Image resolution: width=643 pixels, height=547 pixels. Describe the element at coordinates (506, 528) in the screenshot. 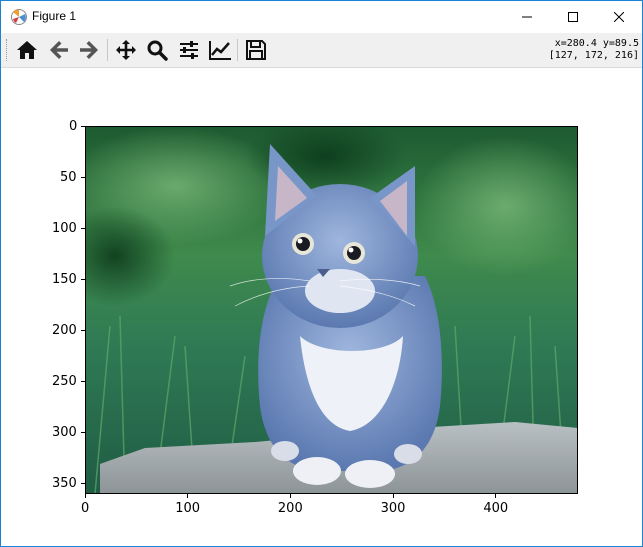

I see `csdn-watermark: CSDN @江苏学蠡信息科技有限公司` at that location.